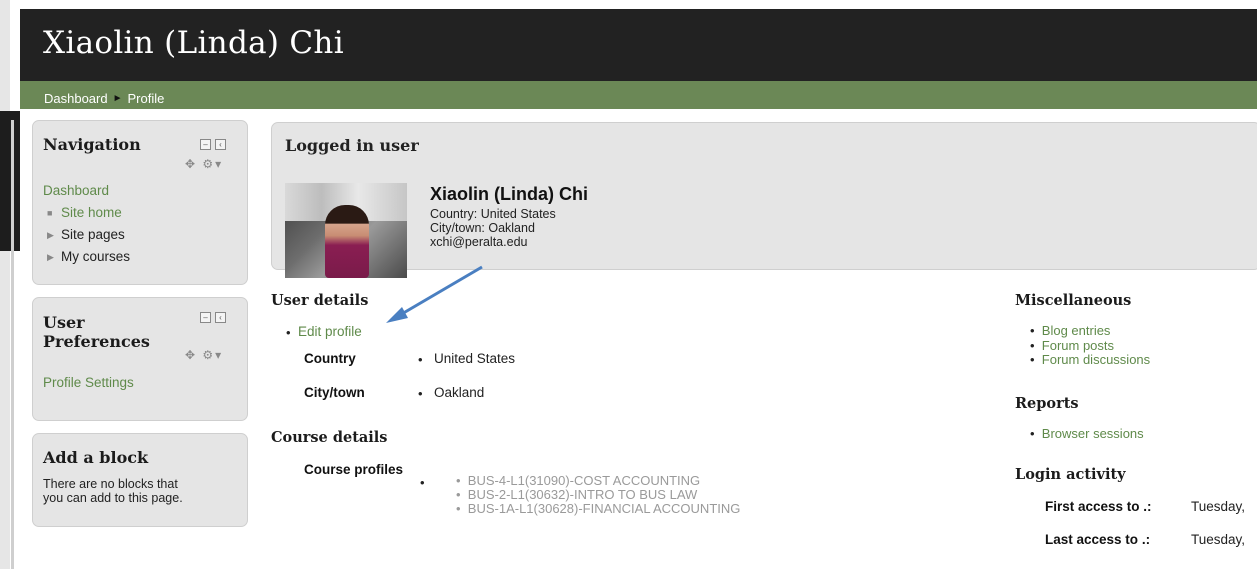 Image resolution: width=1257 pixels, height=569 pixels. I want to click on user-country: Country: United States, so click(493, 214).